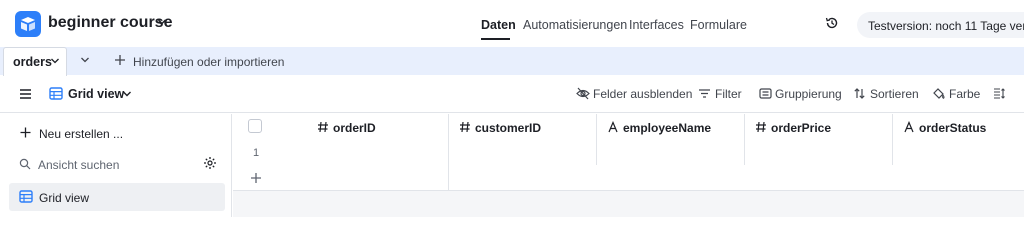 The width and height of the screenshot is (1024, 240). I want to click on nav-tab-interfaces: Interfaces, so click(656, 25).